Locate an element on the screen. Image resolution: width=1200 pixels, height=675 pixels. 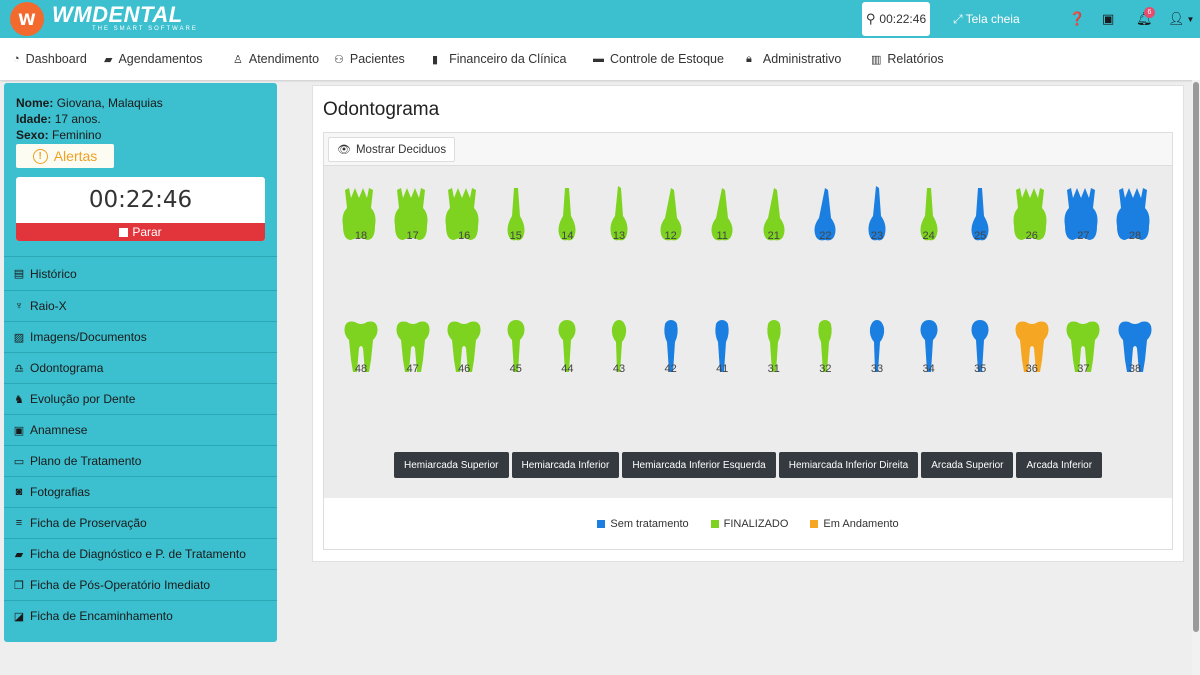
nav-dashboard: ◔ Dashboard is located at coordinates (50, 59).